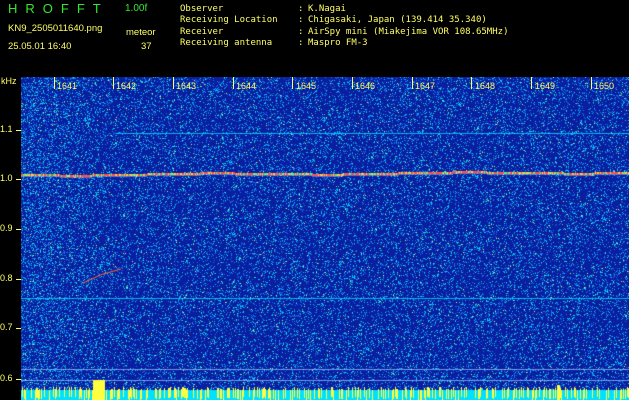 The image size is (629, 400). I want to click on meteor-count: 37, so click(146, 46).